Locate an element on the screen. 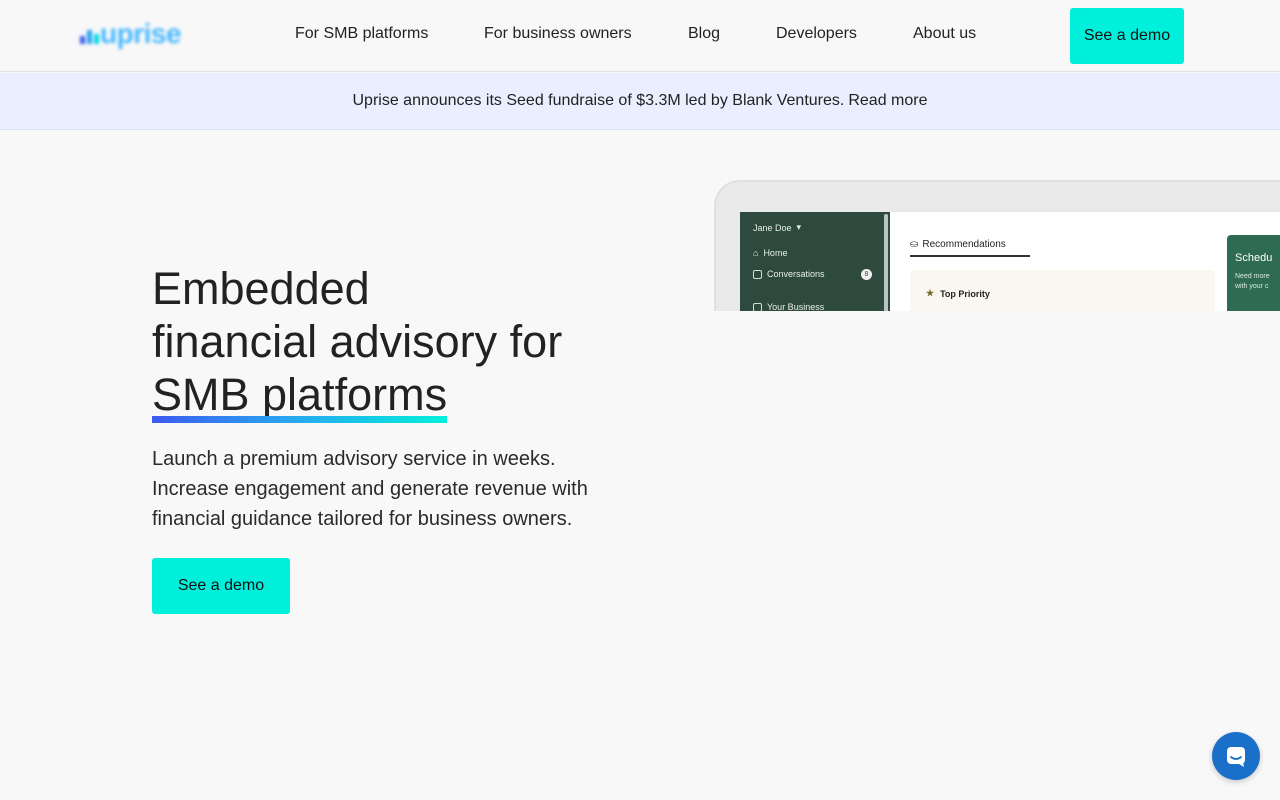  hero-title-line2: financial advisory for is located at coordinates (357, 341).